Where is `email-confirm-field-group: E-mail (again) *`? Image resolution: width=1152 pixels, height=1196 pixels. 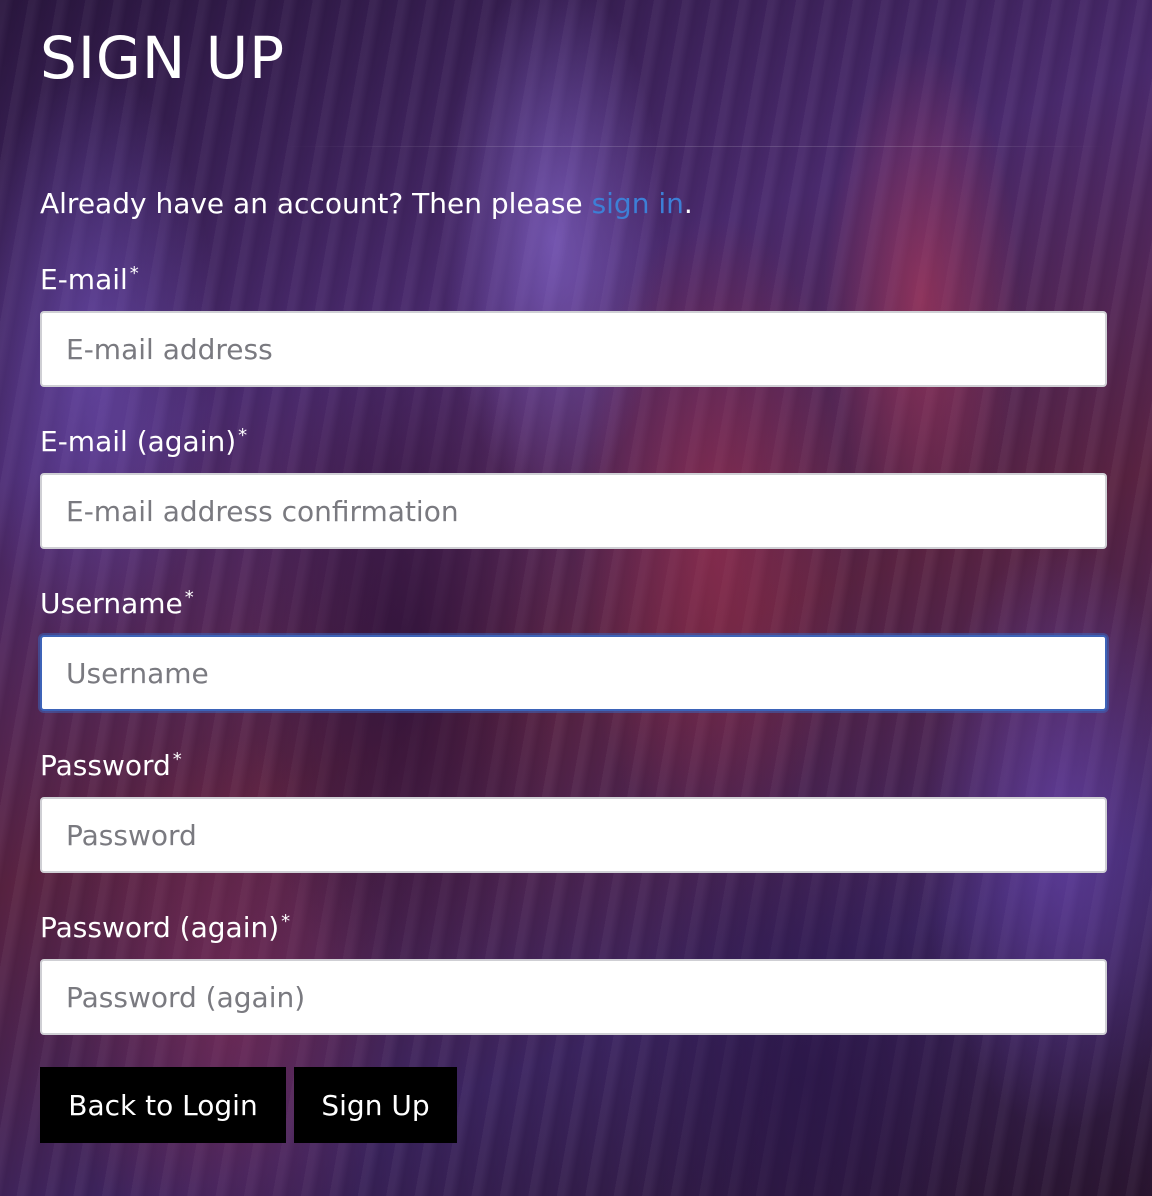
email-confirm-field-group: E-mail (again) * is located at coordinates (573, 484).